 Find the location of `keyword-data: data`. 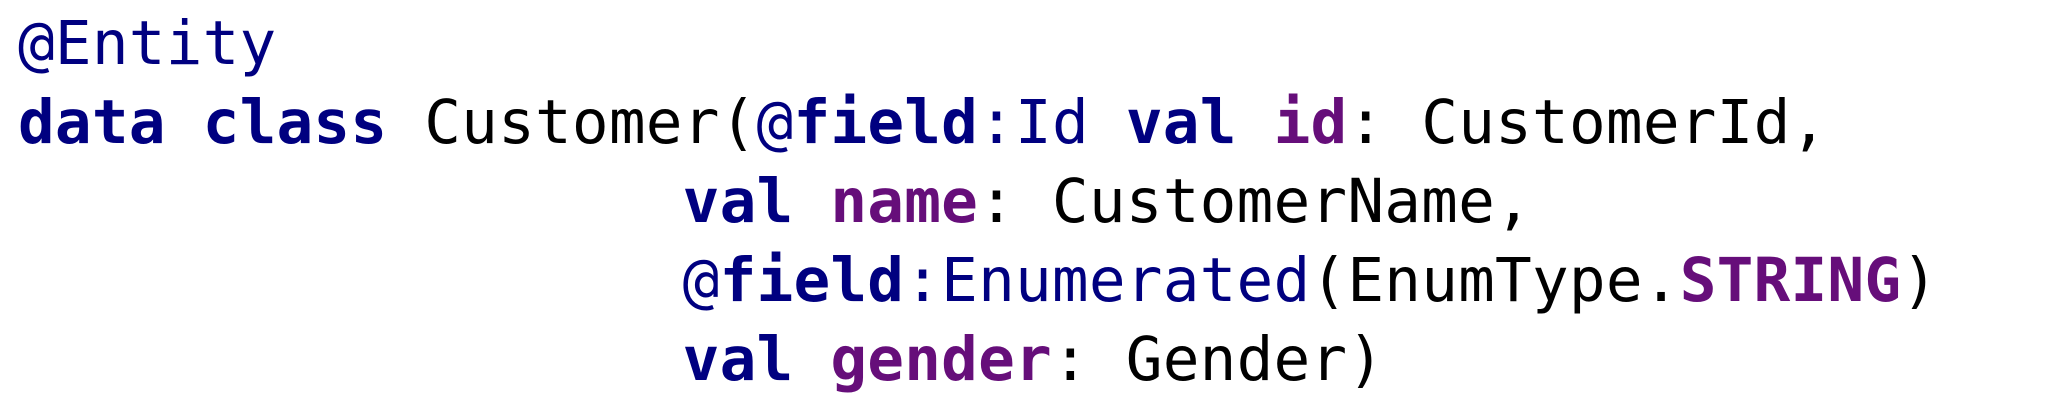

keyword-data: data is located at coordinates (92, 122).